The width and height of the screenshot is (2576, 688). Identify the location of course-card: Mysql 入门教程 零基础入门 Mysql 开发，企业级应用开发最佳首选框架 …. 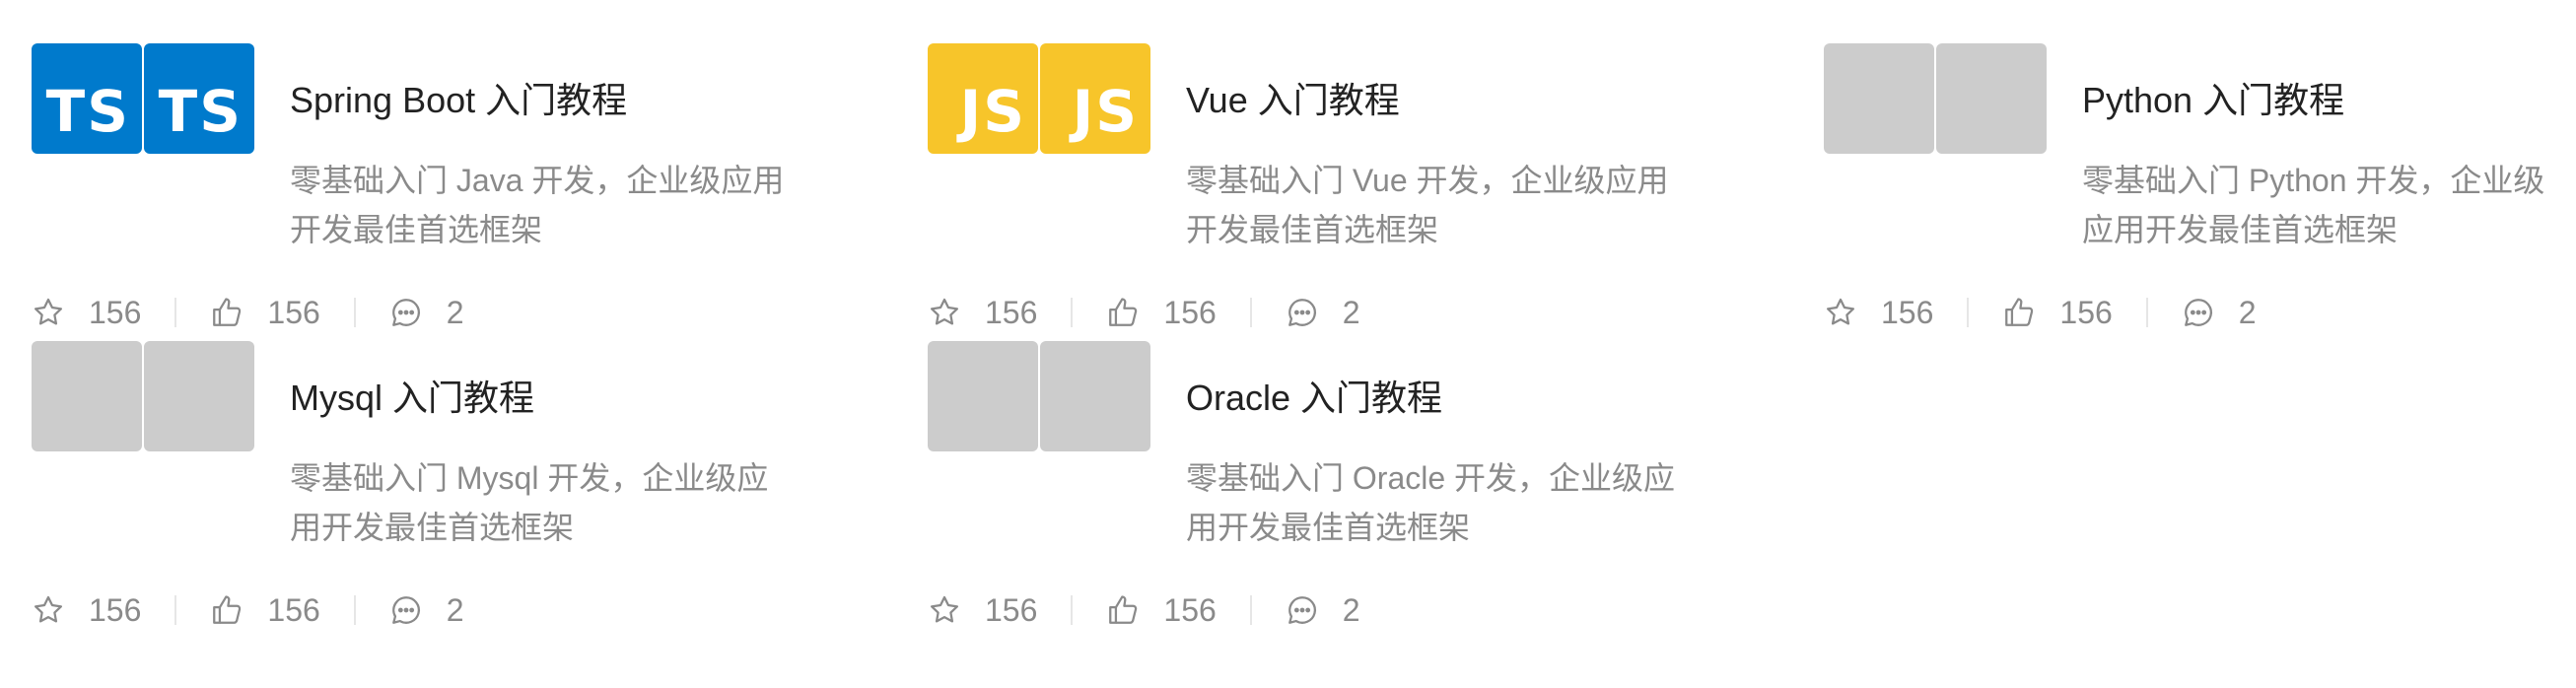
(466, 489).